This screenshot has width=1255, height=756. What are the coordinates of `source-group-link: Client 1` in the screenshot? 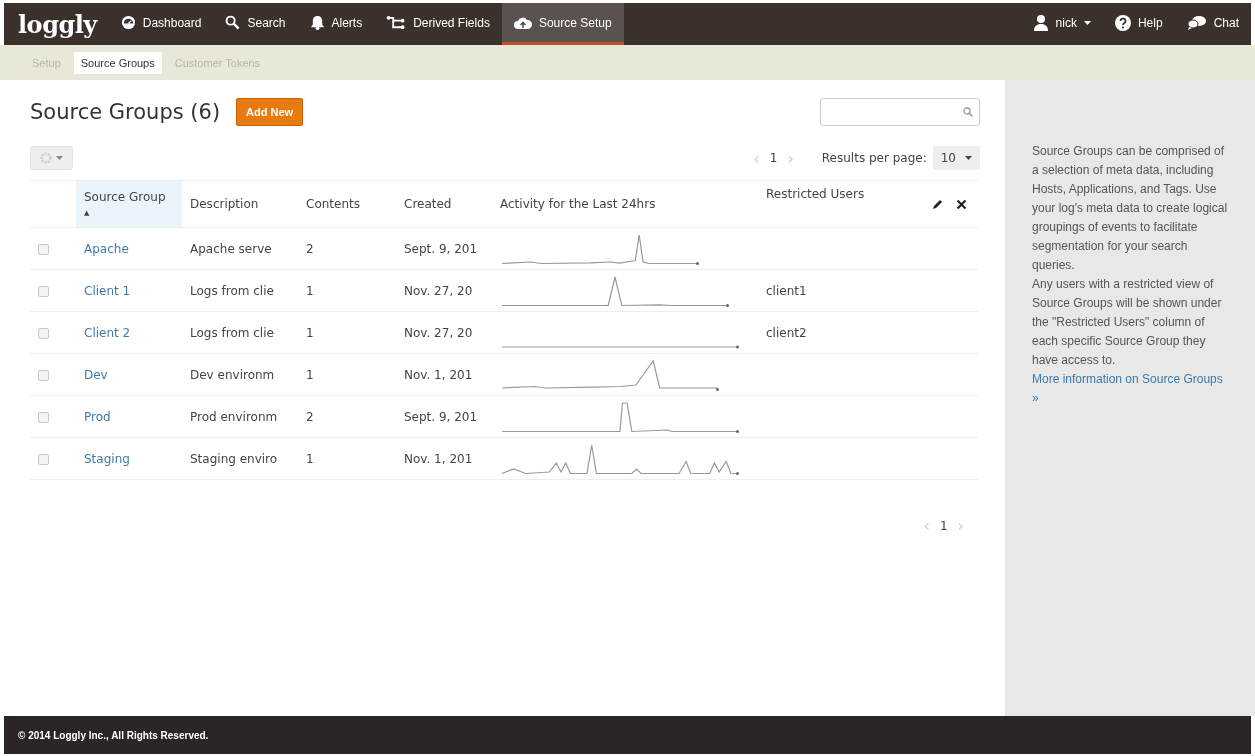 It's located at (107, 290).